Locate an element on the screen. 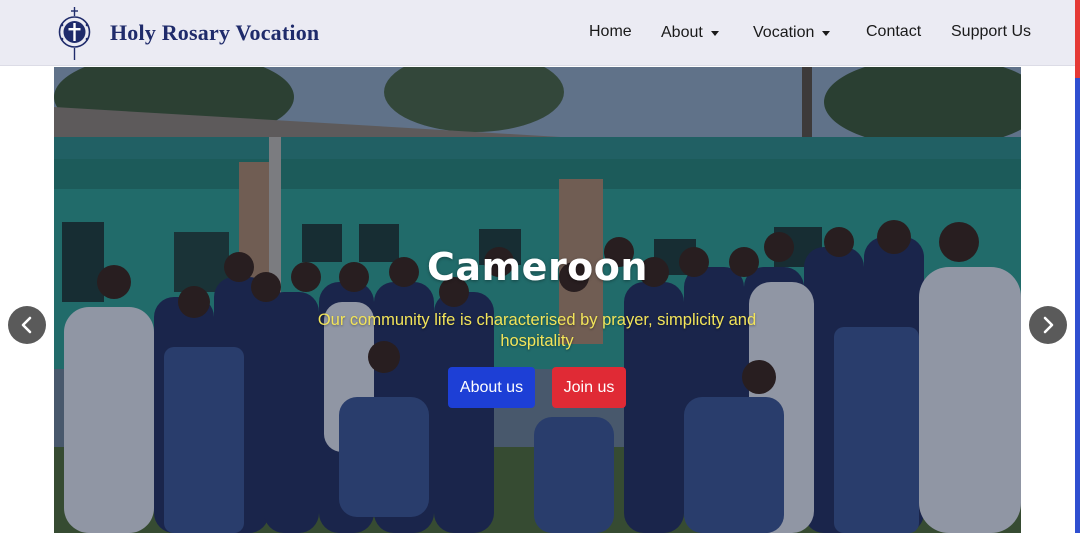  about-us-button: About us is located at coordinates (491, 387).